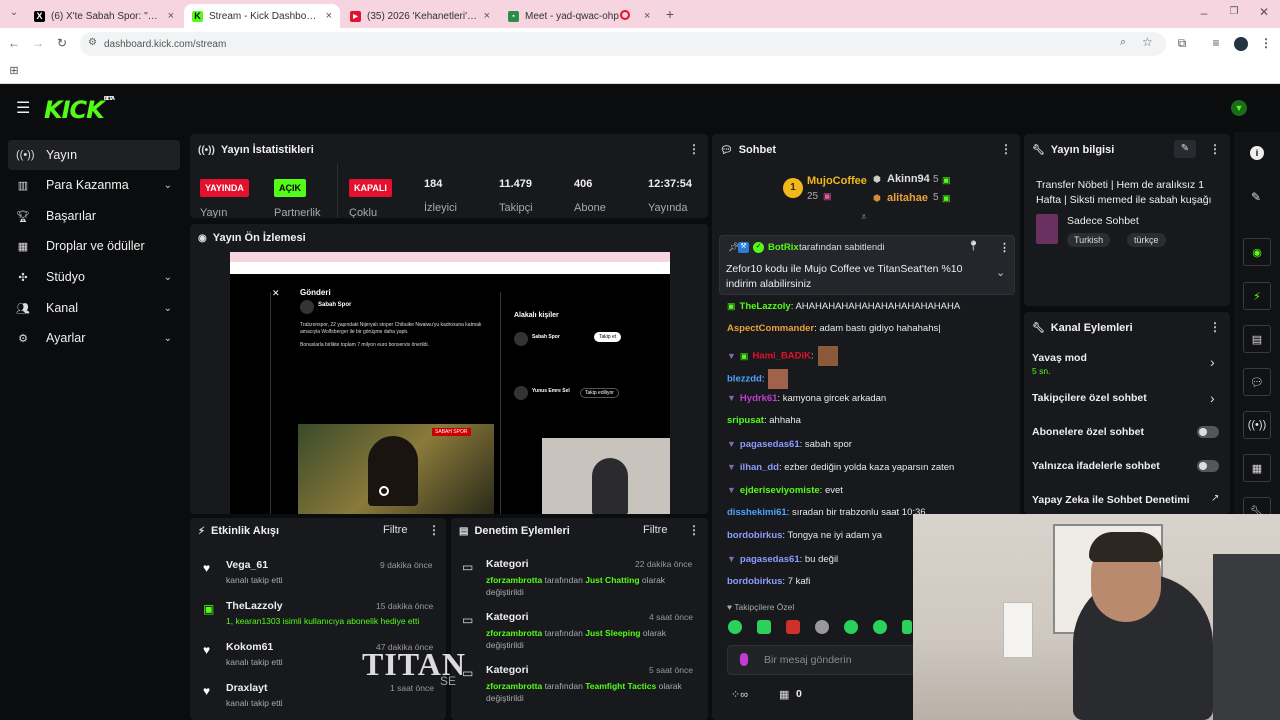  Describe the element at coordinates (655, 530) in the screenshot. I see `moderation-filter-button: Filtre` at that location.